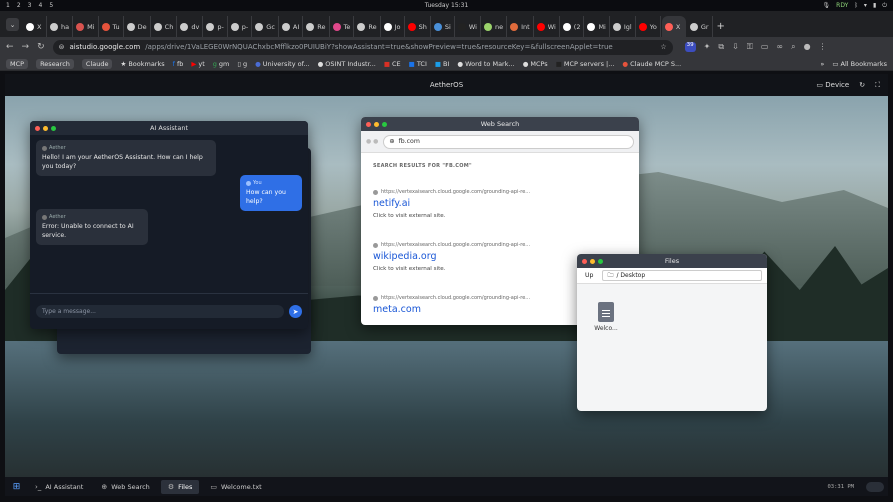  What do you see at coordinates (19, 5) in the screenshot?
I see `workspace-2: 2` at bounding box center [19, 5].